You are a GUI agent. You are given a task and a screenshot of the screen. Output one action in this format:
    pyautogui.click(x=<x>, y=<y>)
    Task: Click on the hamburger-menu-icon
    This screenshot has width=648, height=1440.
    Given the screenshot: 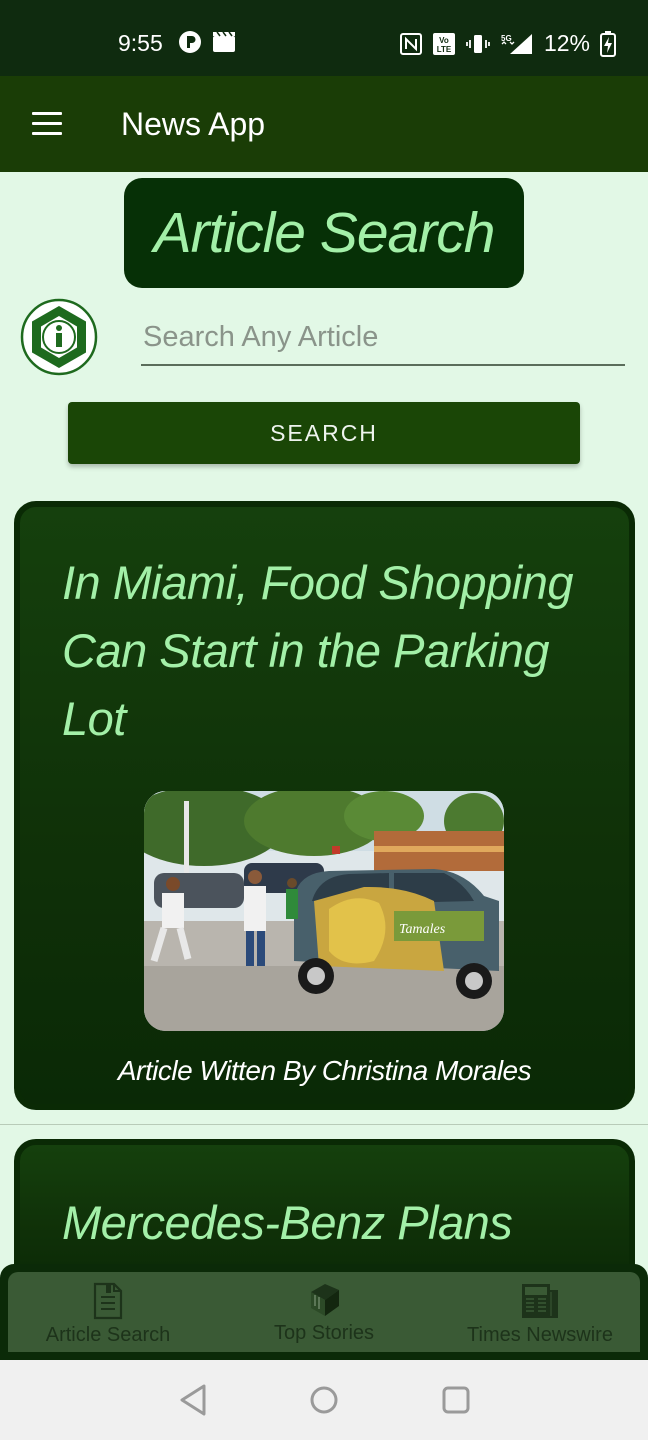 What is the action you would take?
    pyautogui.click(x=48, y=124)
    